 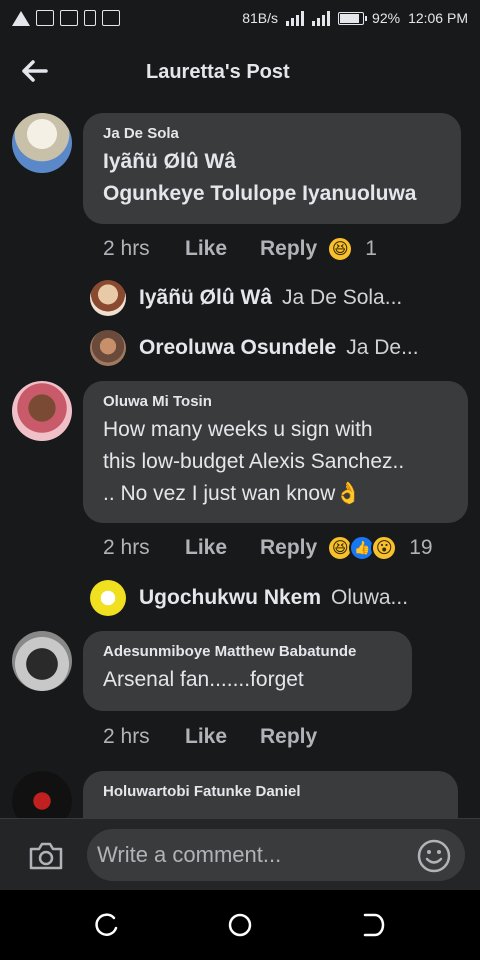 I want to click on comment-author: Oluwa Mi Tosin, so click(x=275, y=401).